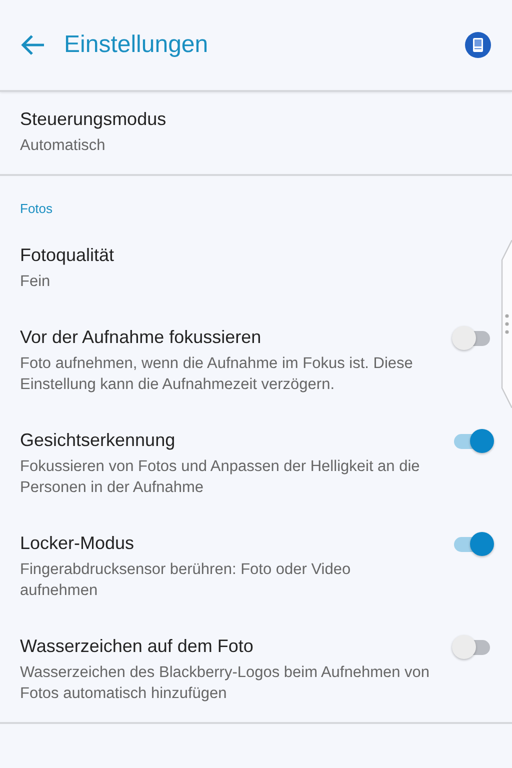 The image size is (512, 768). What do you see at coordinates (478, 45) in the screenshot?
I see `device-icon` at bounding box center [478, 45].